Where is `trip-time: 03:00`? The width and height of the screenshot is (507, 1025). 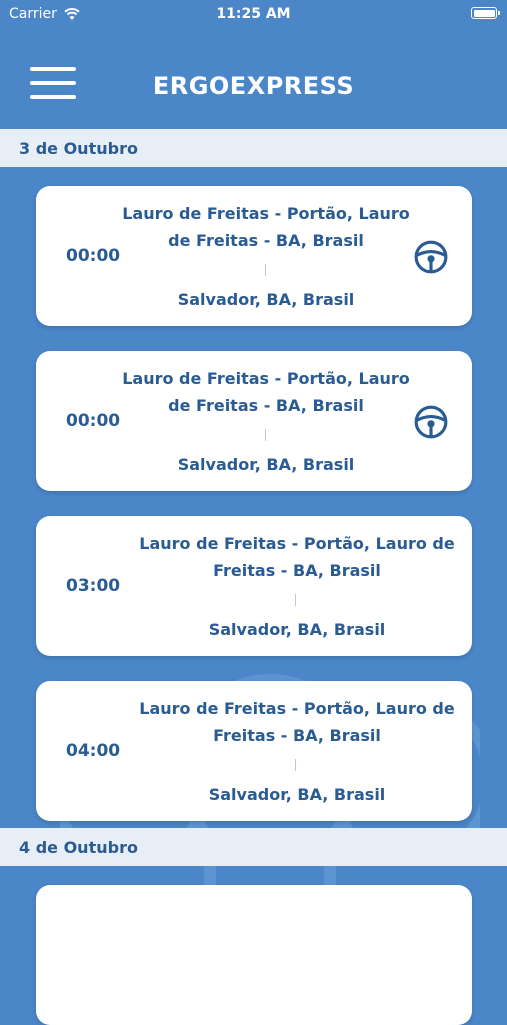
trip-time: 03:00 is located at coordinates (93, 586).